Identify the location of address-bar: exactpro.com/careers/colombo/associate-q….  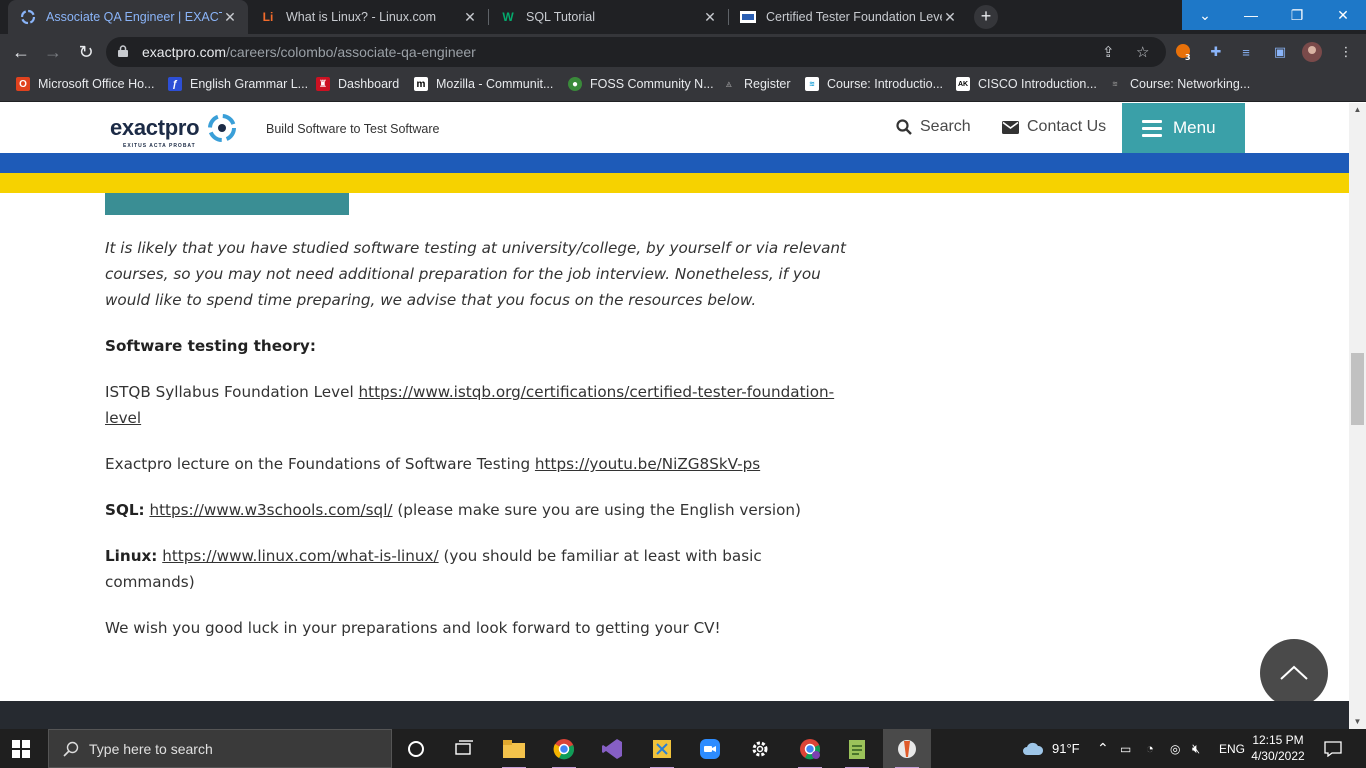
(636, 52).